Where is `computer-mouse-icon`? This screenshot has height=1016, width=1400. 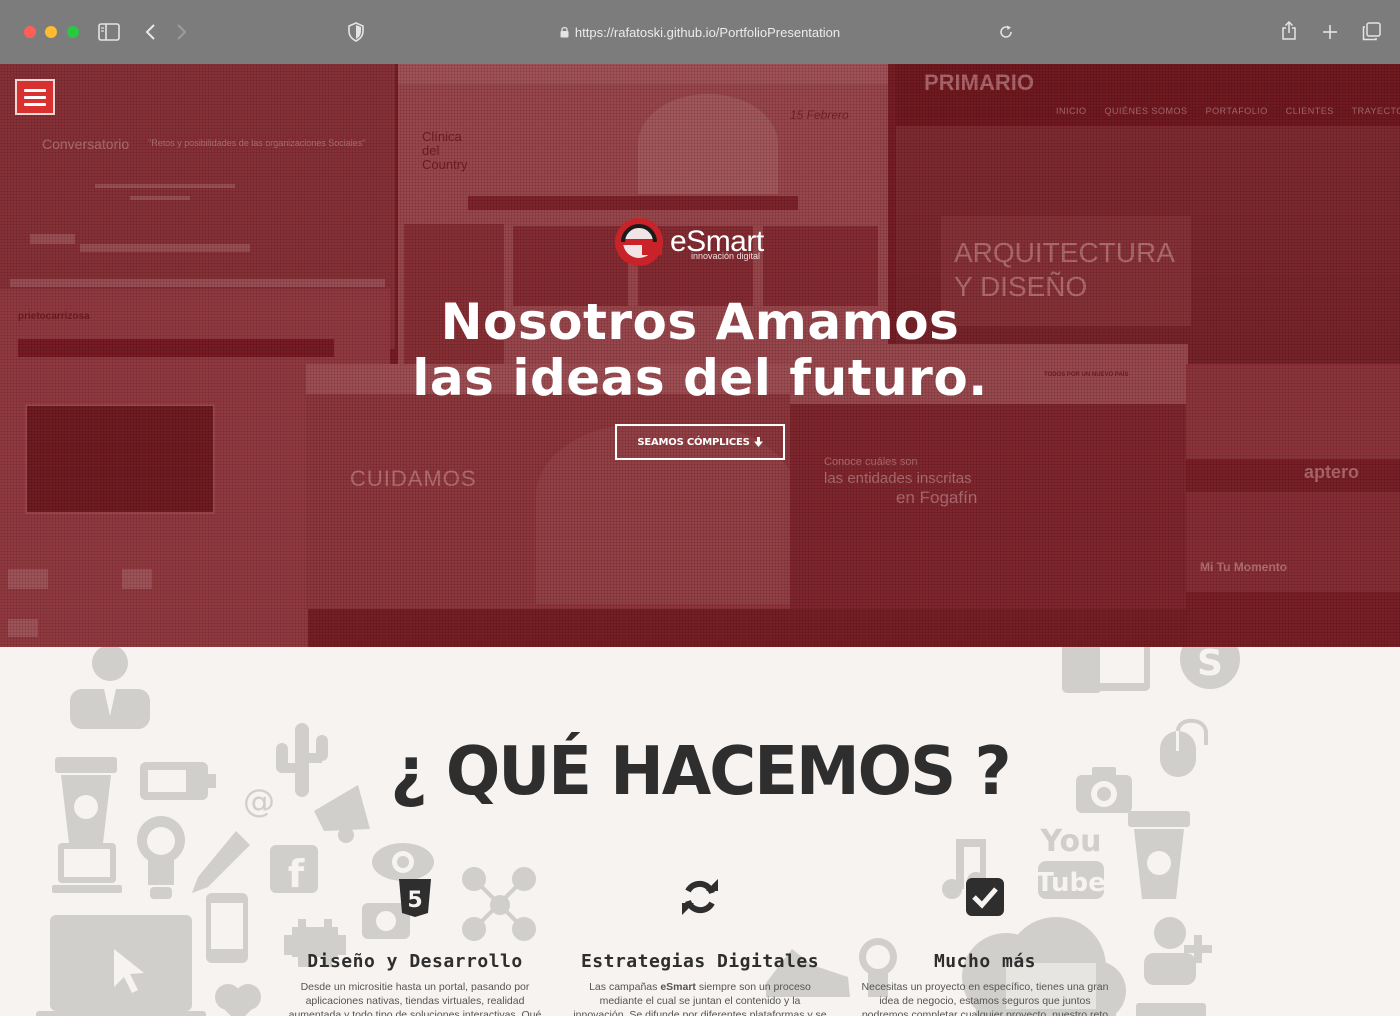
computer-mouse-icon is located at coordinates (1184, 747).